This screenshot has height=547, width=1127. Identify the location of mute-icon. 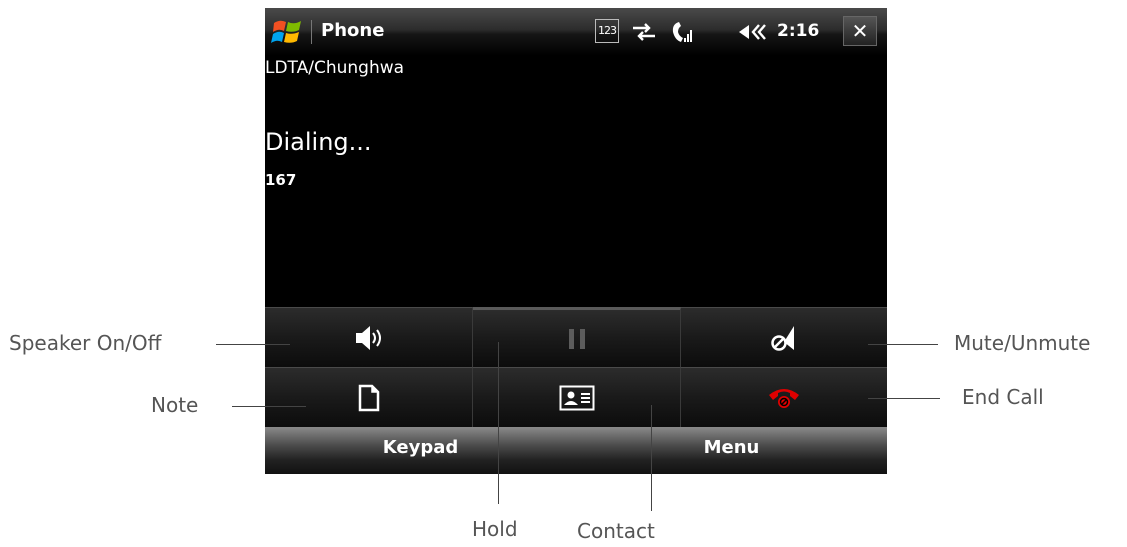
(782, 338).